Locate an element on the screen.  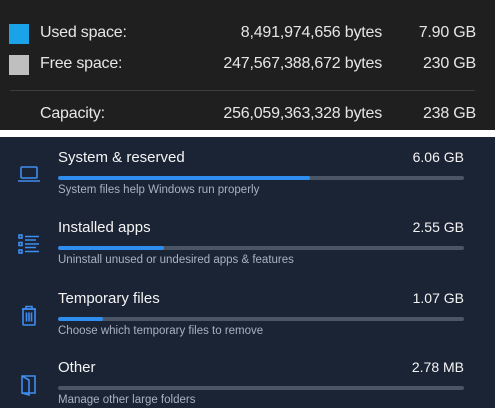
category-title: Other is located at coordinates (77, 367).